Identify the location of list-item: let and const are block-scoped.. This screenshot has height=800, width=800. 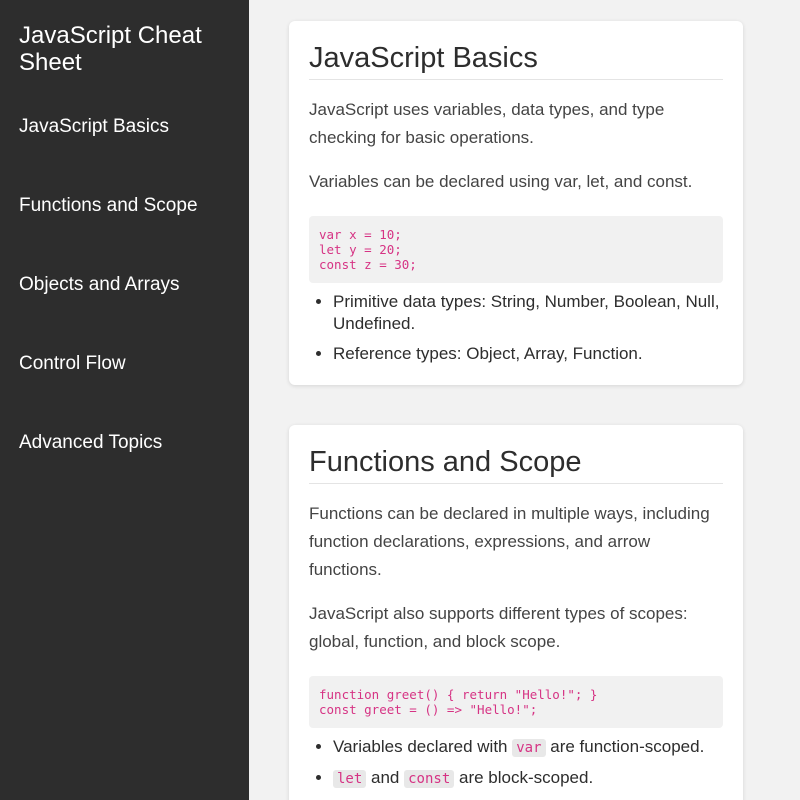
(528, 778).